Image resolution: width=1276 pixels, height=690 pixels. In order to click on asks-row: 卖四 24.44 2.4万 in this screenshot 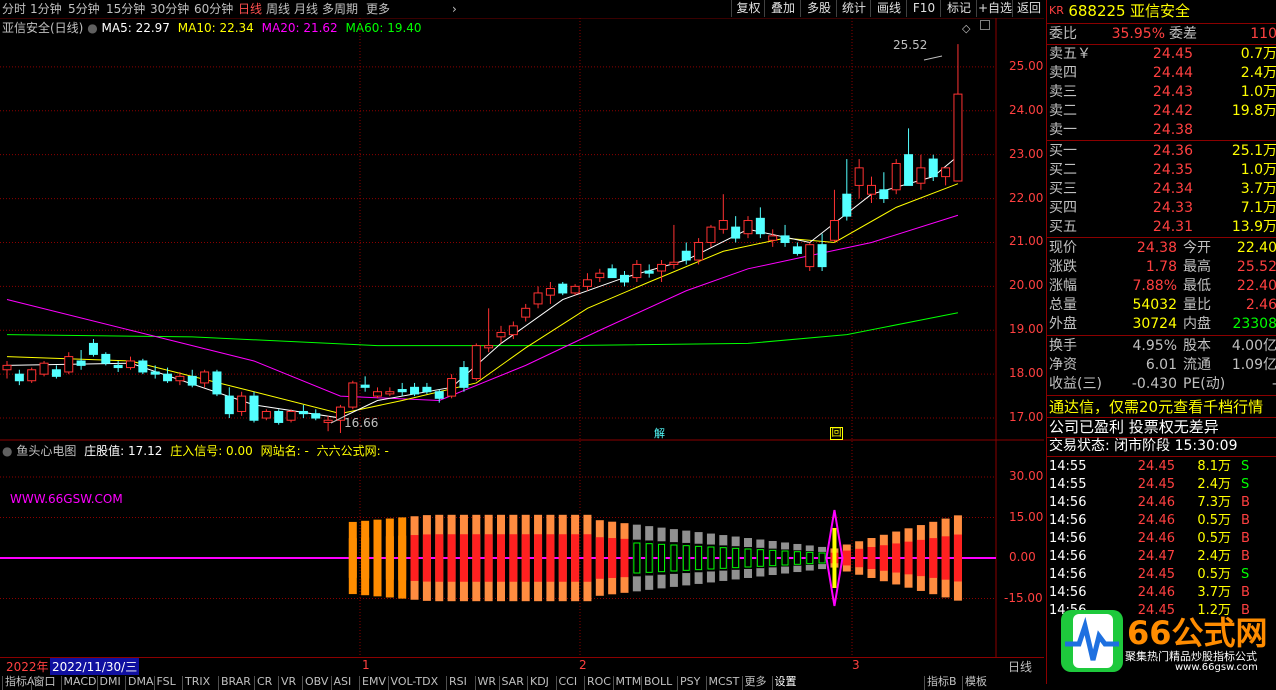, I will do `click(1162, 73)`.